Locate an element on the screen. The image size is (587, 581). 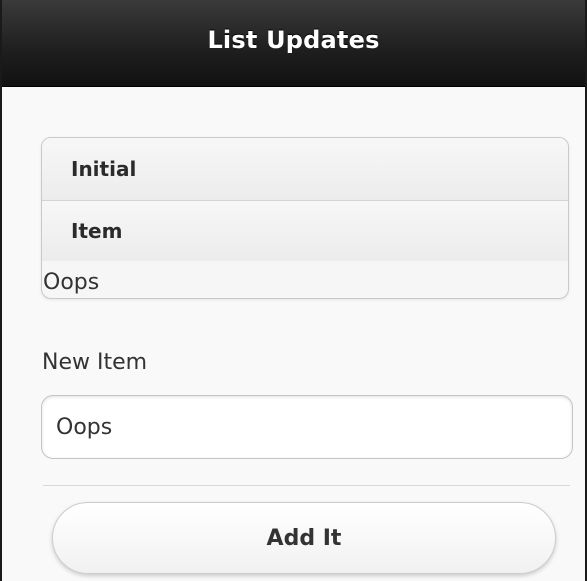
new-item-input is located at coordinates (307, 427).